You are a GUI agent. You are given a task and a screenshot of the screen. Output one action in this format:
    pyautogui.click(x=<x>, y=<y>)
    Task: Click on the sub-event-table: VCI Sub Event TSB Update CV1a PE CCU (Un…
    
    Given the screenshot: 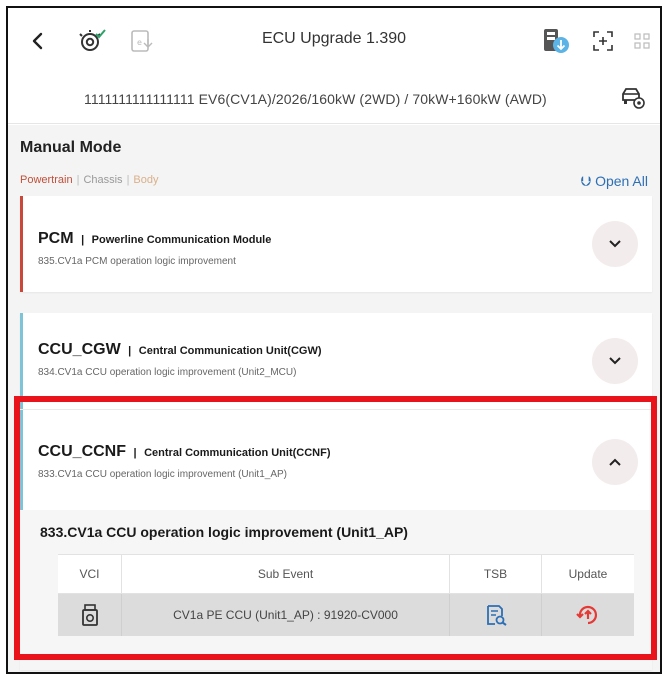 What is the action you would take?
    pyautogui.click(x=346, y=595)
    